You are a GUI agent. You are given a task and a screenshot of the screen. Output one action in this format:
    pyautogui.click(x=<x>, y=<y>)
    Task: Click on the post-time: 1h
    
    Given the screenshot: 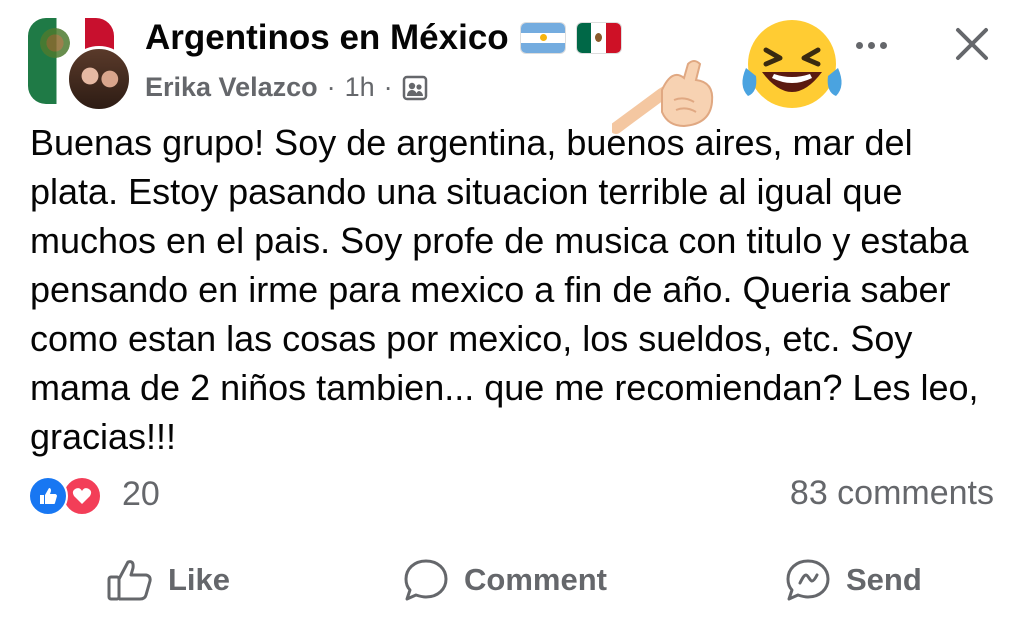 What is the action you would take?
    pyautogui.click(x=360, y=87)
    